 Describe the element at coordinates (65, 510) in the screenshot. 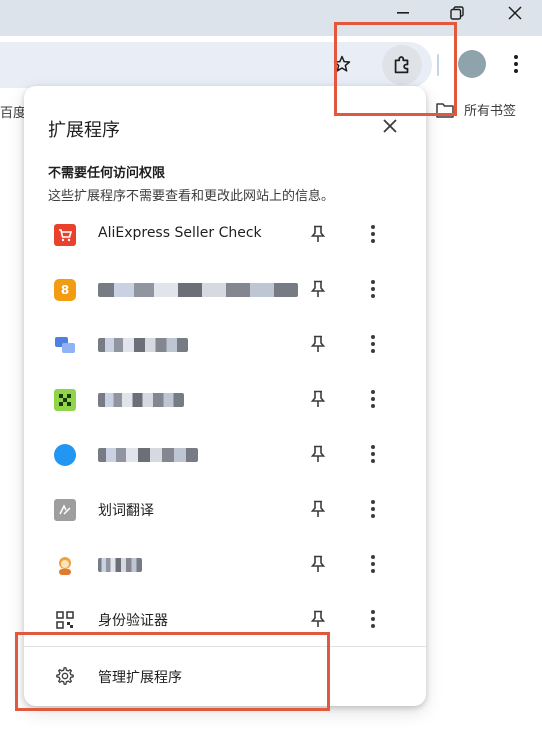

I see `translate-icon` at that location.